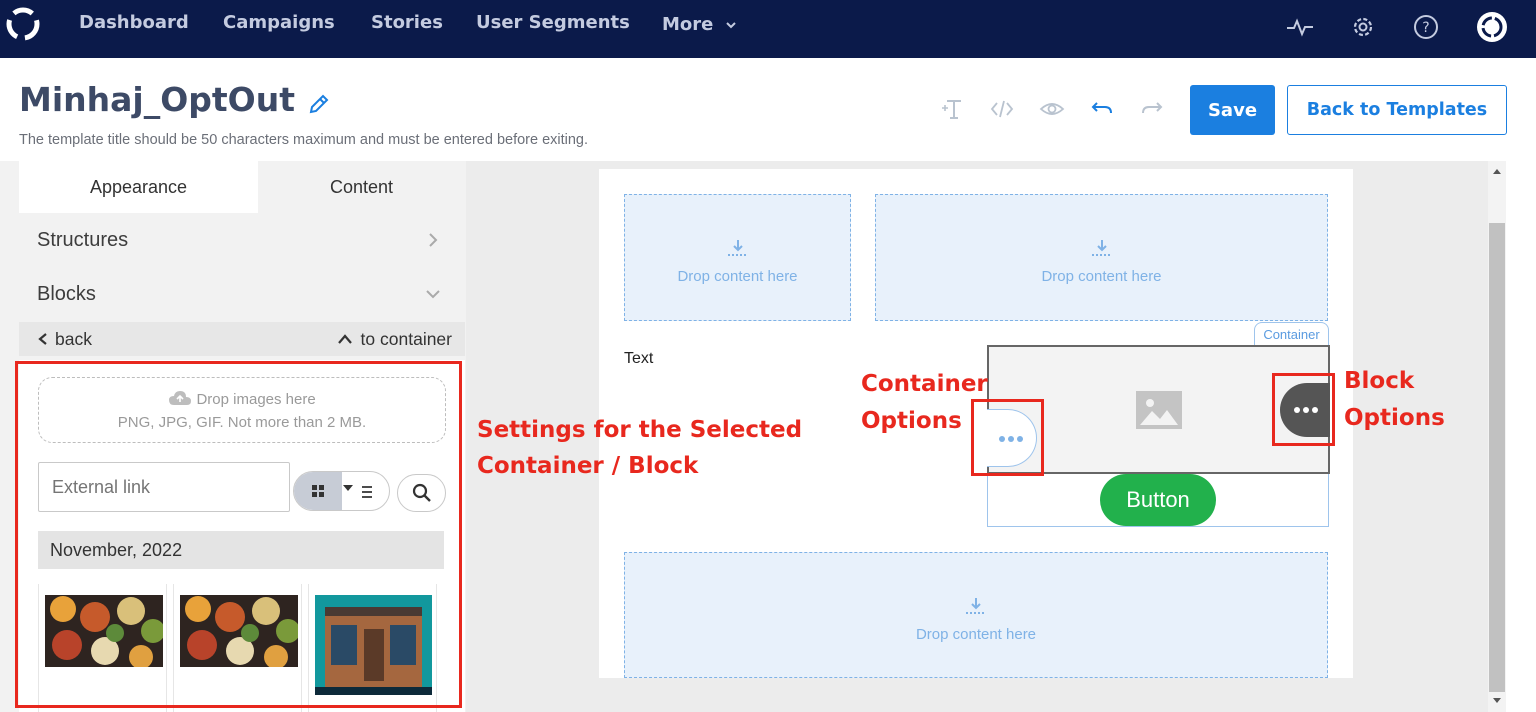 This screenshot has height=712, width=1536. I want to click on back-link-label: back, so click(73, 339).